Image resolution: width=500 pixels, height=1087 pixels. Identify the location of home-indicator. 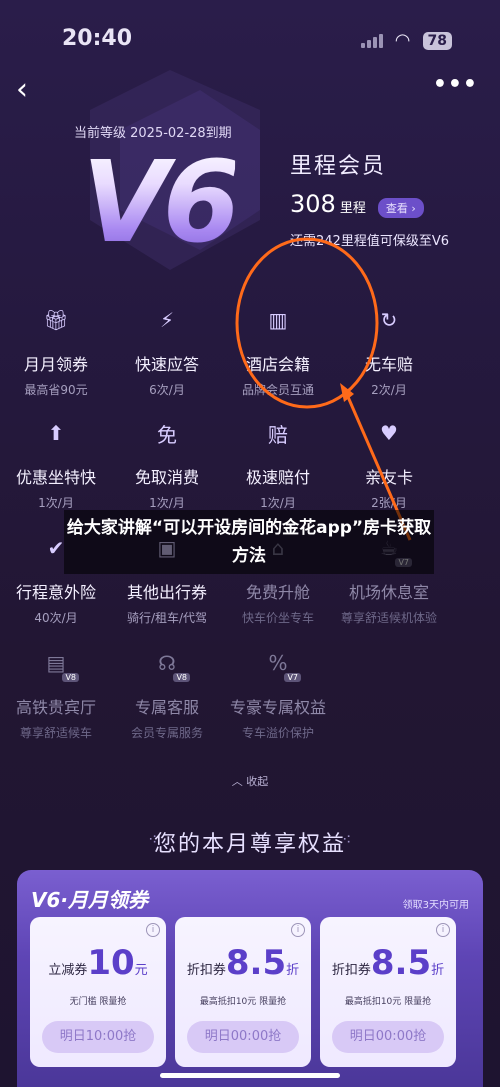
(250, 1075).